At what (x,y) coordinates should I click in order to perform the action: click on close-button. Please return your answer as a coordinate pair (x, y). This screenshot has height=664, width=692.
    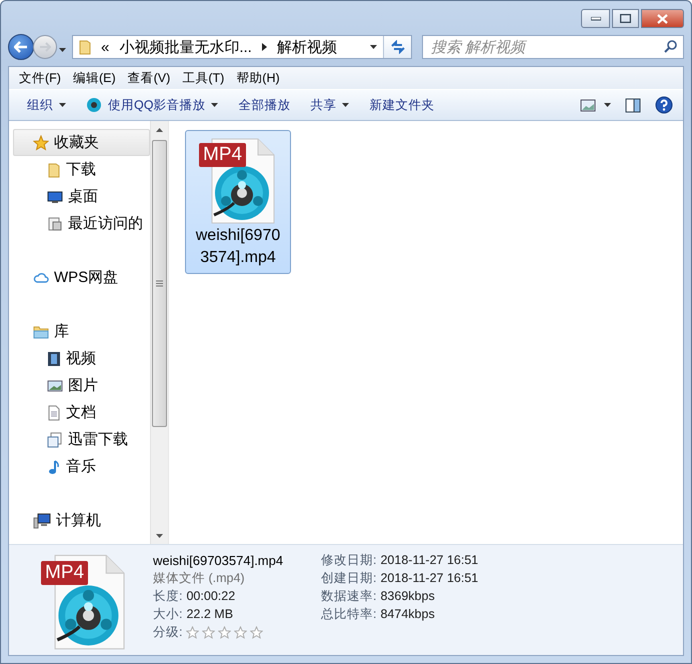
    Looking at the image, I should click on (662, 18).